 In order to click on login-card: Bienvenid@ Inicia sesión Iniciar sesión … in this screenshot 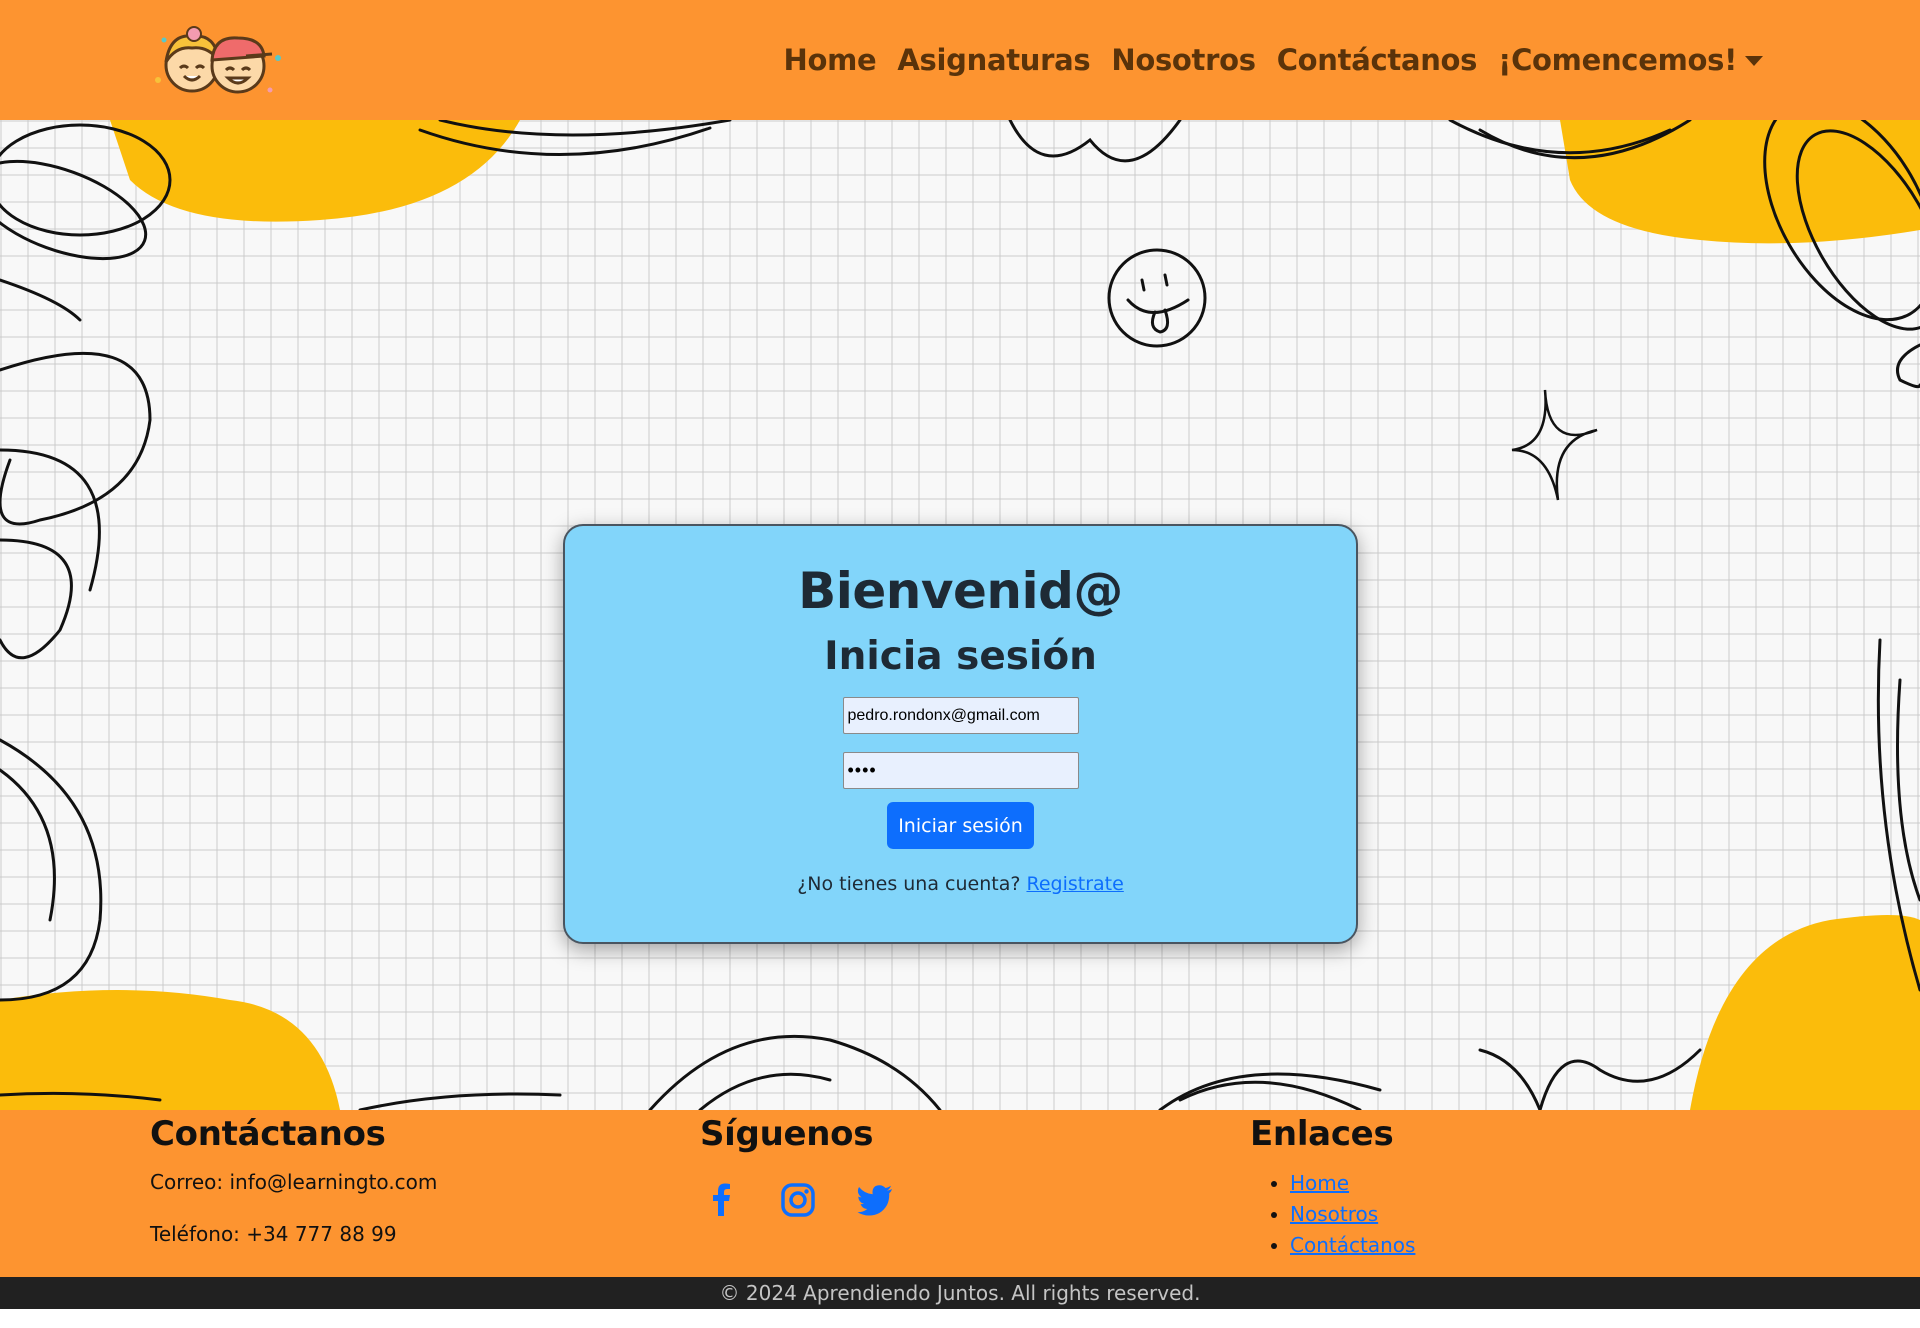, I will do `click(960, 734)`.